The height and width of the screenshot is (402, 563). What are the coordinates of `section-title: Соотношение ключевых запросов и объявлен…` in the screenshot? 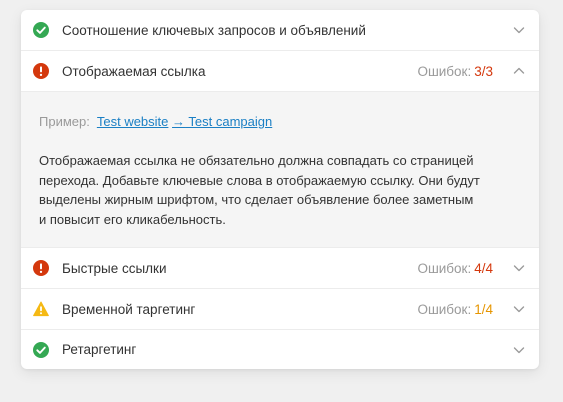 It's located at (214, 30).